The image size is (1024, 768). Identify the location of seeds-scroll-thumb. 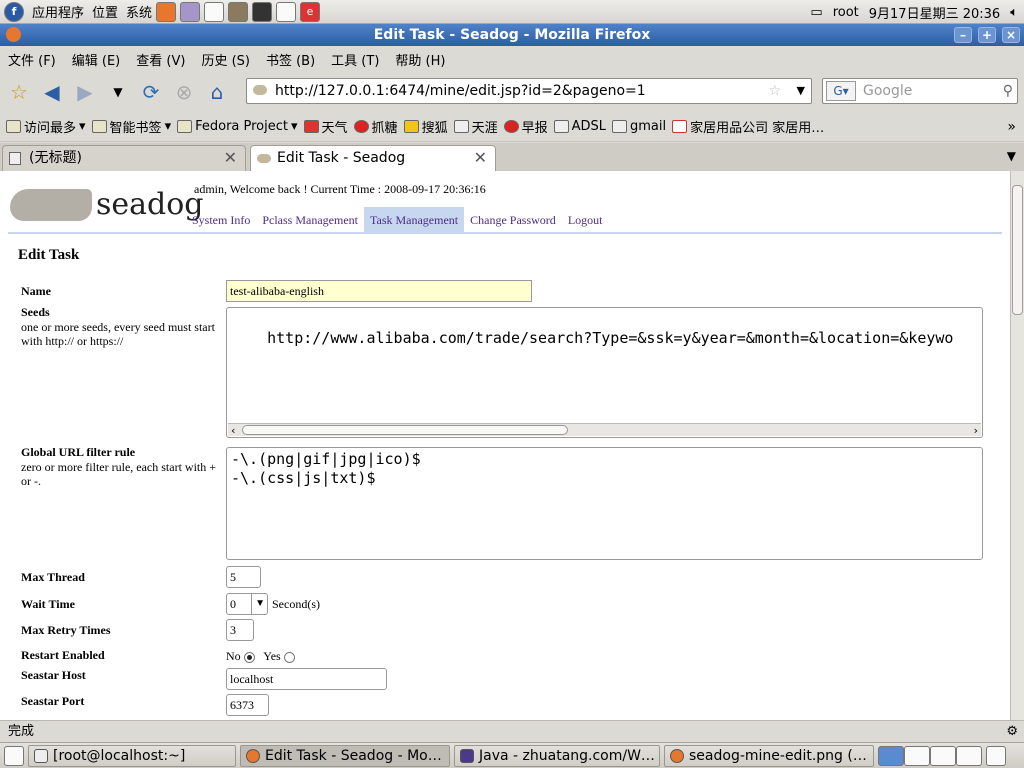
(405, 430).